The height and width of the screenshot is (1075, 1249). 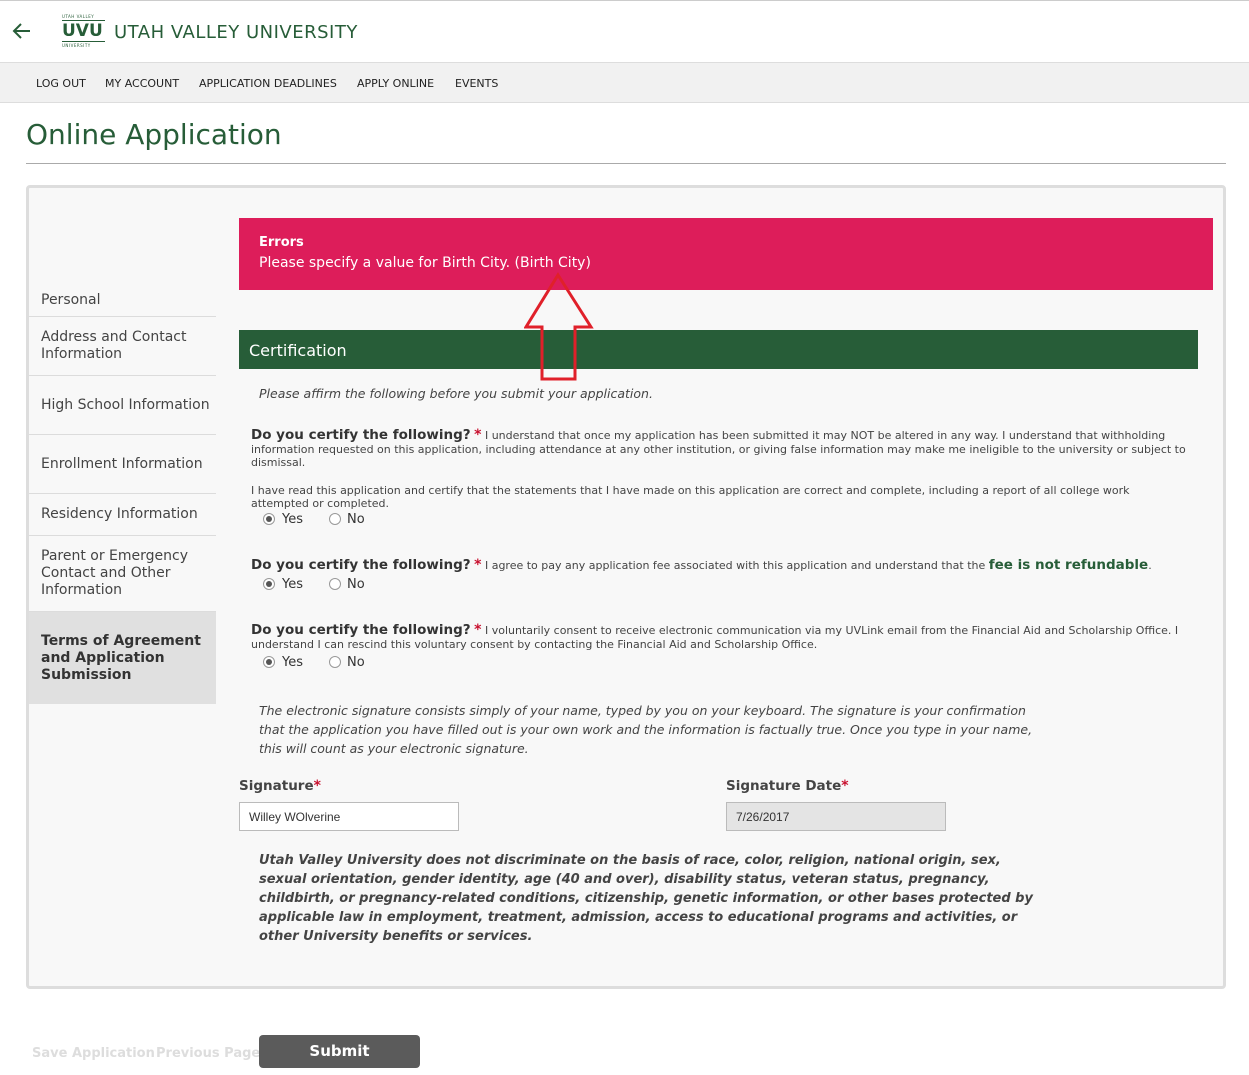 I want to click on nav-log-out: LOG OUT, so click(x=61, y=83).